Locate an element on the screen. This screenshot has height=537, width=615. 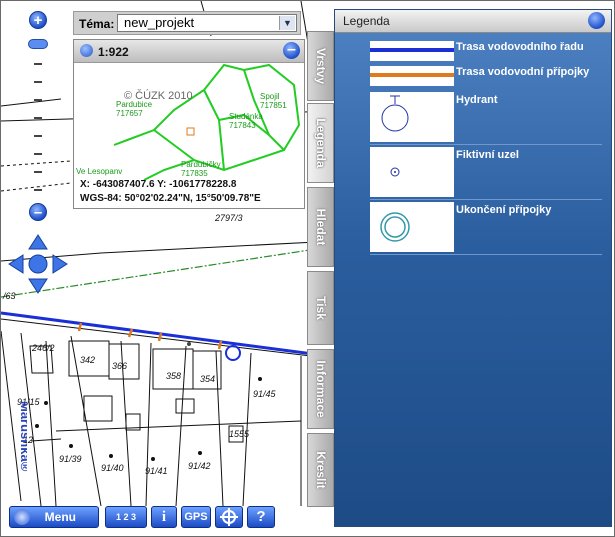
parcel-label: 91/41 is located at coordinates (156, 471).